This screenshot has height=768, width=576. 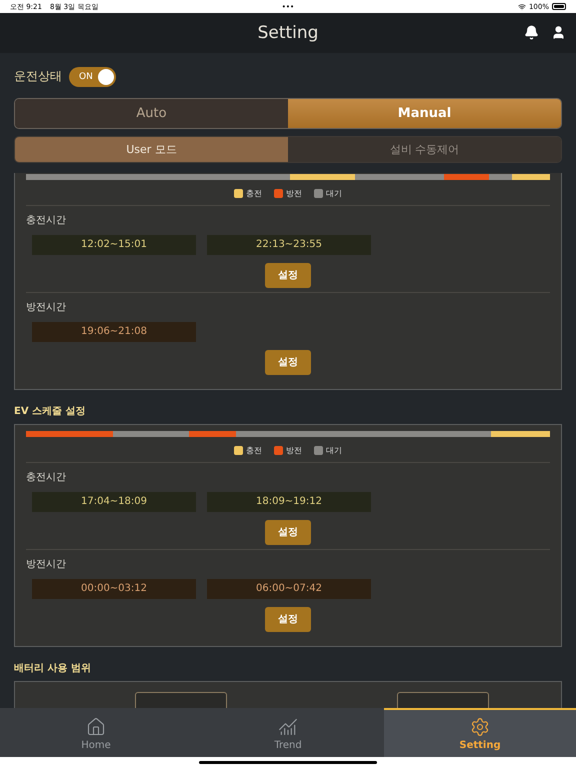 What do you see at coordinates (289, 588) in the screenshot?
I see `time-range-field: 06:00~07:42` at bounding box center [289, 588].